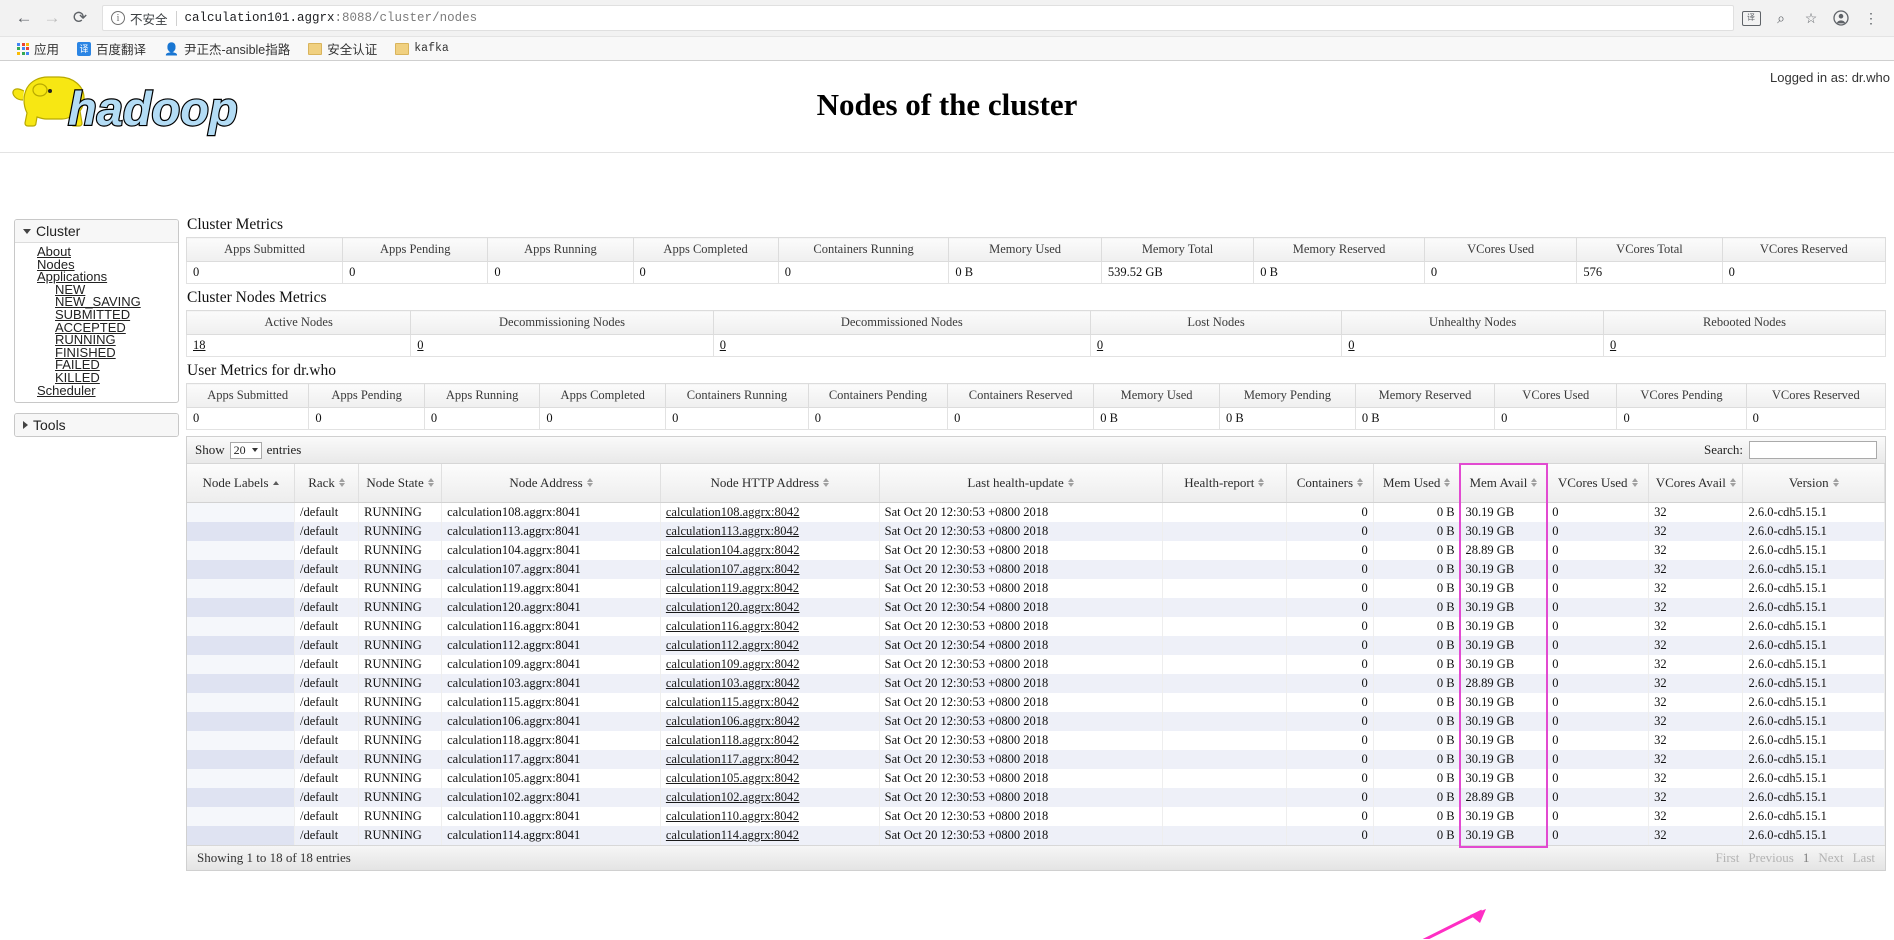 This screenshot has height=940, width=1894. What do you see at coordinates (1806, 858) in the screenshot?
I see `pagination-page-1: 1` at bounding box center [1806, 858].